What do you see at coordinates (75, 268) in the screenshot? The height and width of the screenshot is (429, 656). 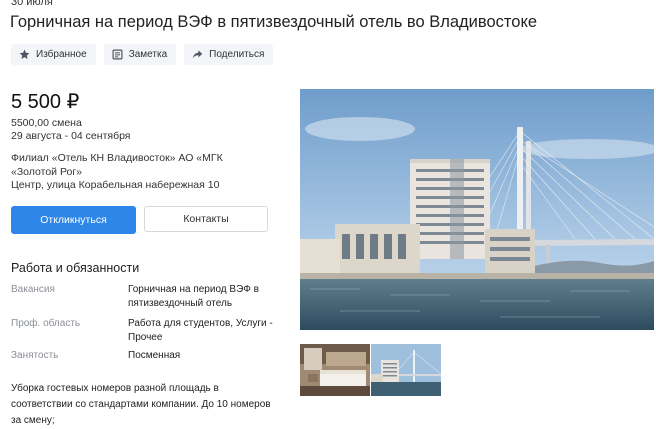 I see `section-heading: Работа и обязанности` at bounding box center [75, 268].